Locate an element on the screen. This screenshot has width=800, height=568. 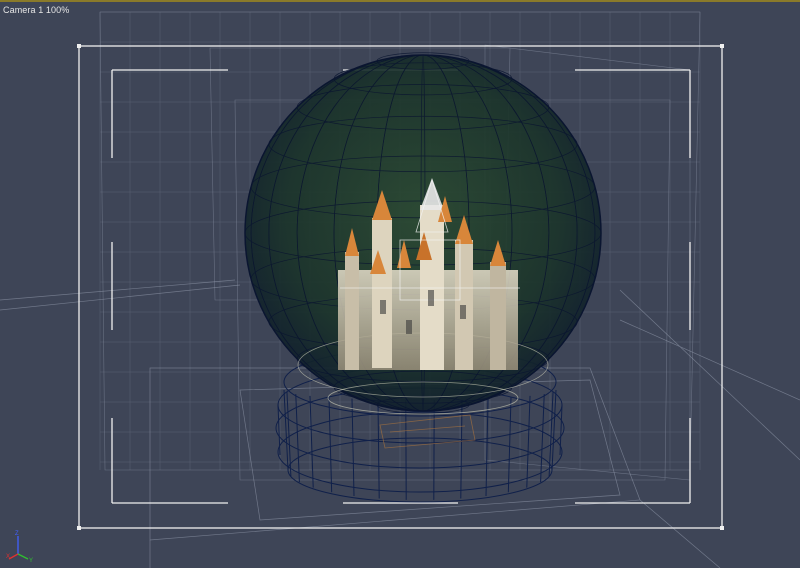
axis-x-label: X is located at coordinates (8, 557).